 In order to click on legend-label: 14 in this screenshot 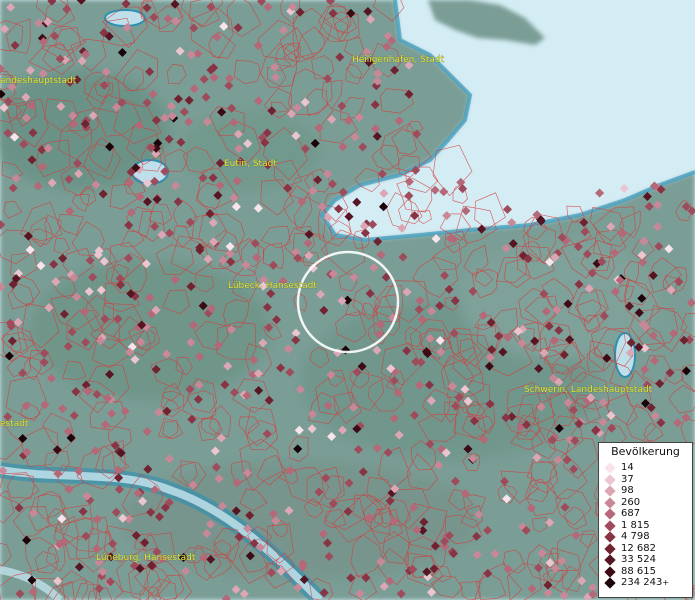, I will do `click(627, 467)`.